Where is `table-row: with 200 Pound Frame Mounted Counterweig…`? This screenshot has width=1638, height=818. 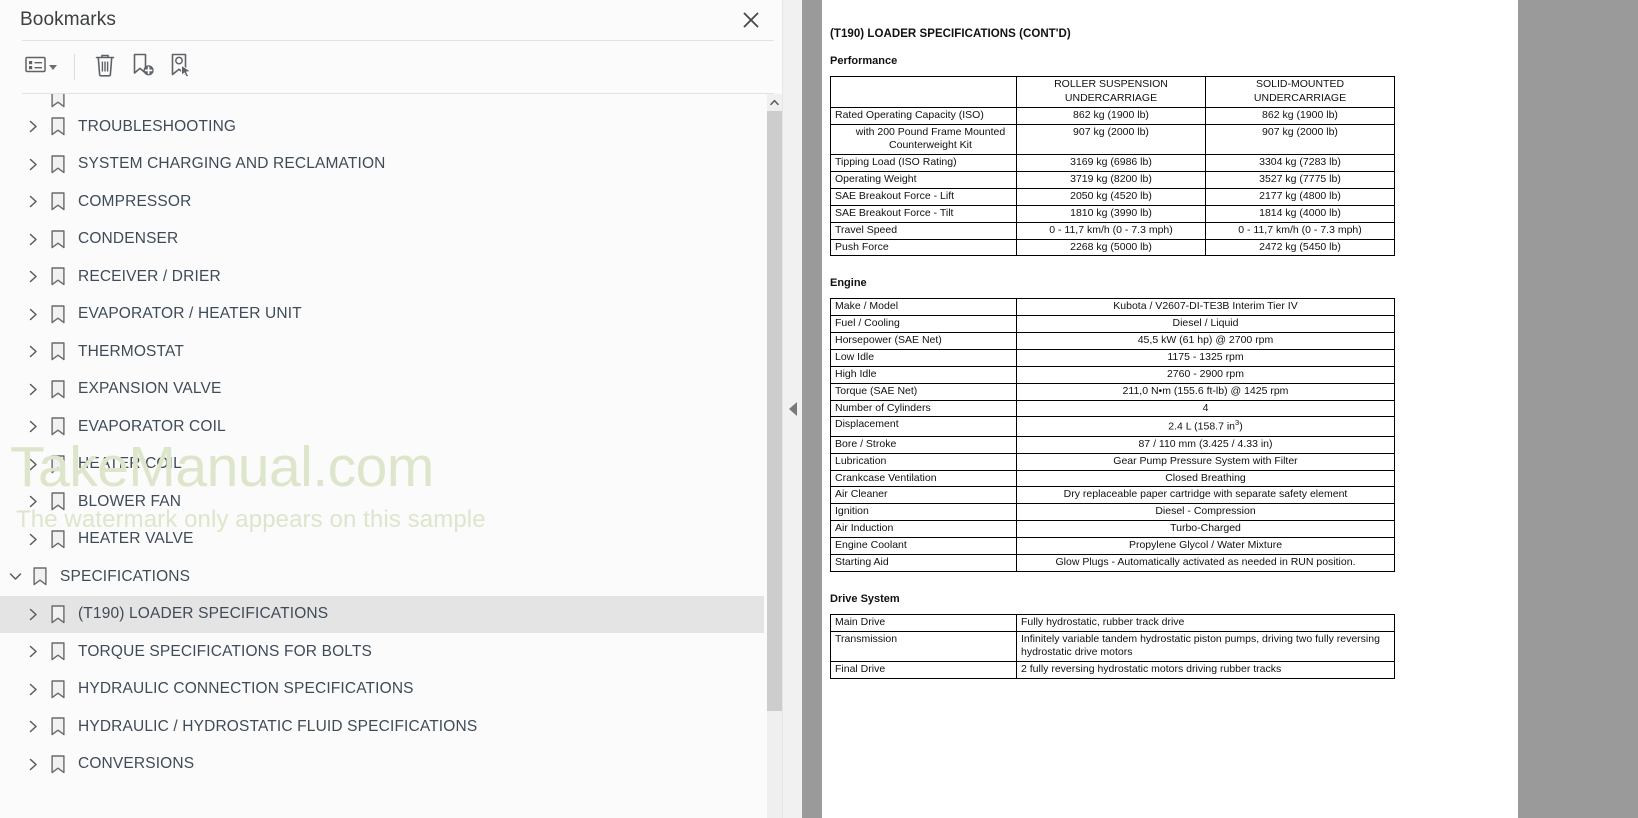 table-row: with 200 Pound Frame Mounted Counterweig… is located at coordinates (1112, 139).